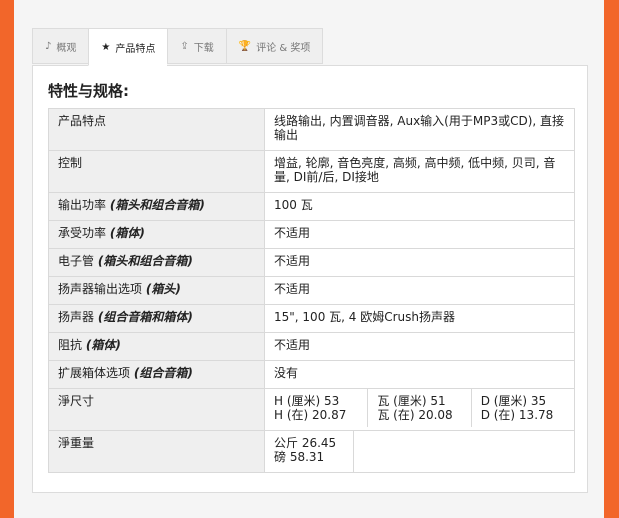 Image resolution: width=619 pixels, height=518 pixels. I want to click on row-label: 扬声器输出选项 (箱头), so click(156, 290).